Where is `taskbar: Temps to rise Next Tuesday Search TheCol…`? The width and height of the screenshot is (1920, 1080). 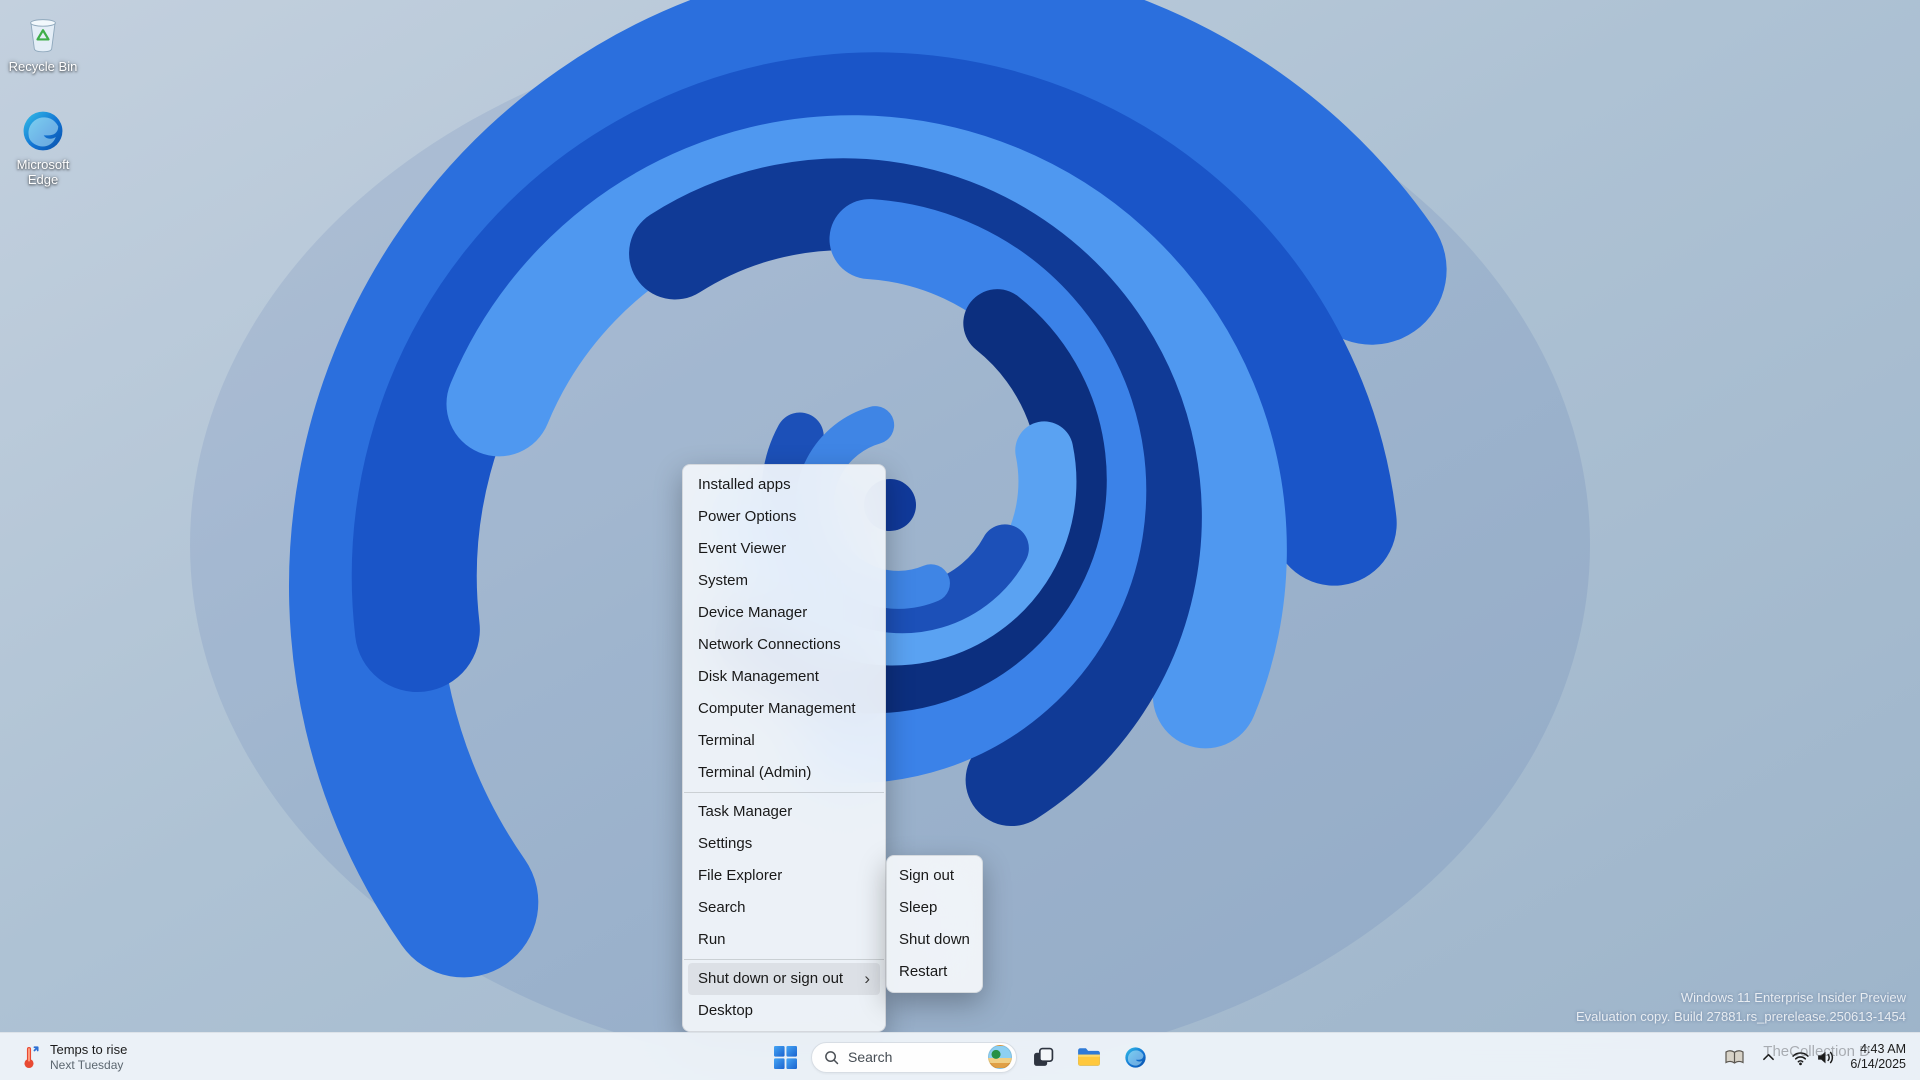
taskbar: Temps to rise Next Tuesday Search TheCol… is located at coordinates (960, 1056).